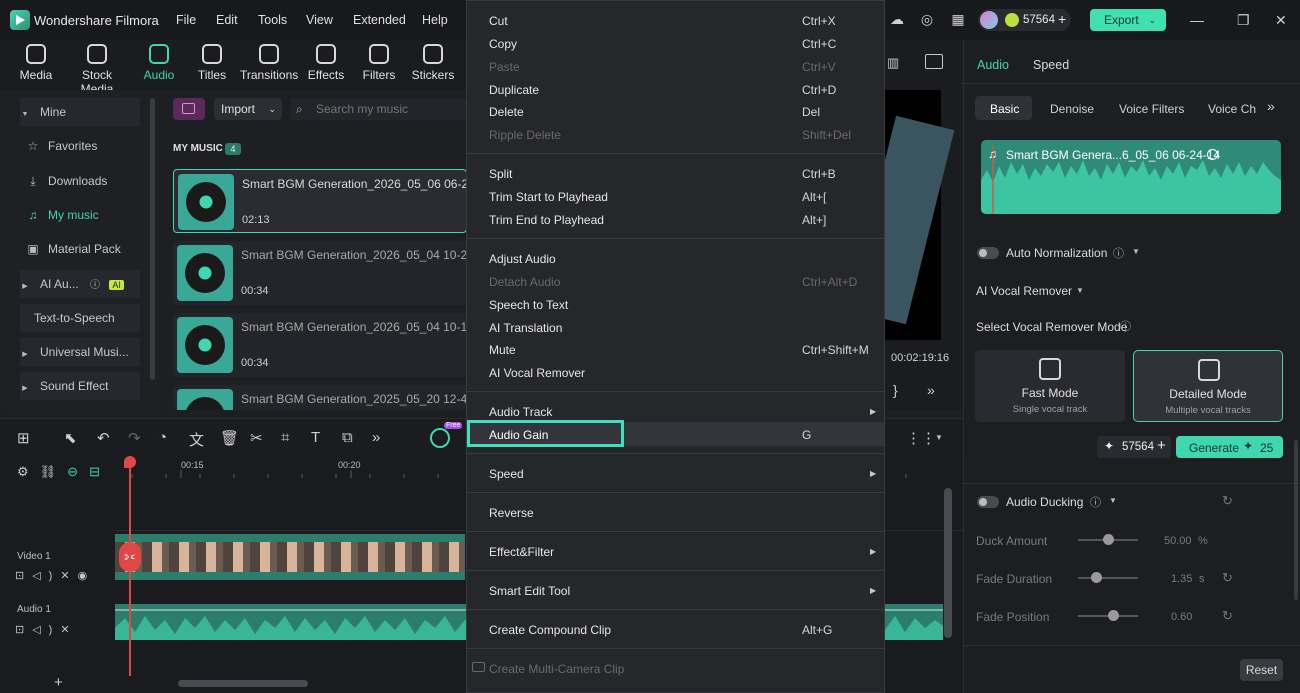  What do you see at coordinates (550, 630) in the screenshot?
I see `menu-item-create-compound-clip: Create Compound Clip` at bounding box center [550, 630].